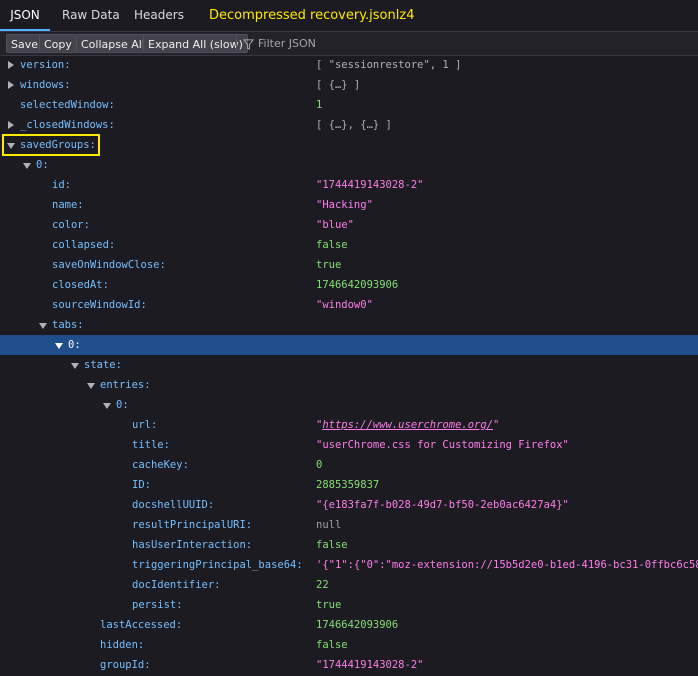 This screenshot has width=698, height=676. Describe the element at coordinates (344, 205) in the screenshot. I see `row-value: "Hacking"` at that location.